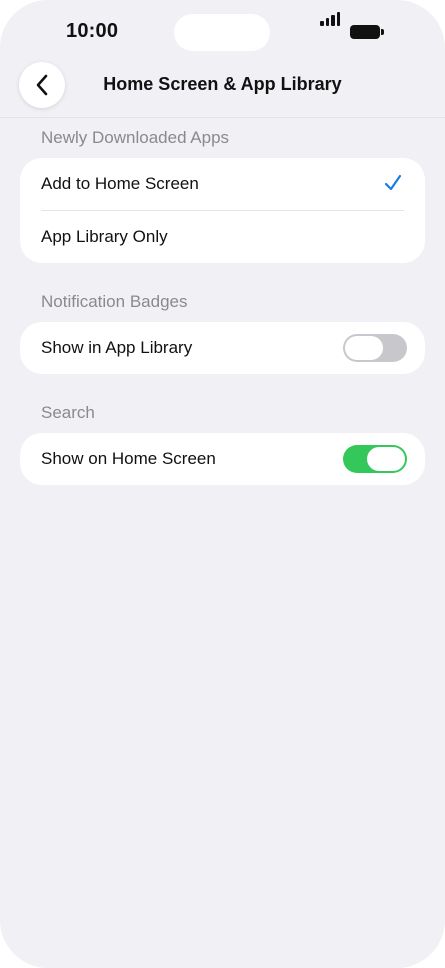 This screenshot has width=445, height=968. I want to click on section-header-search: Search, so click(68, 412).